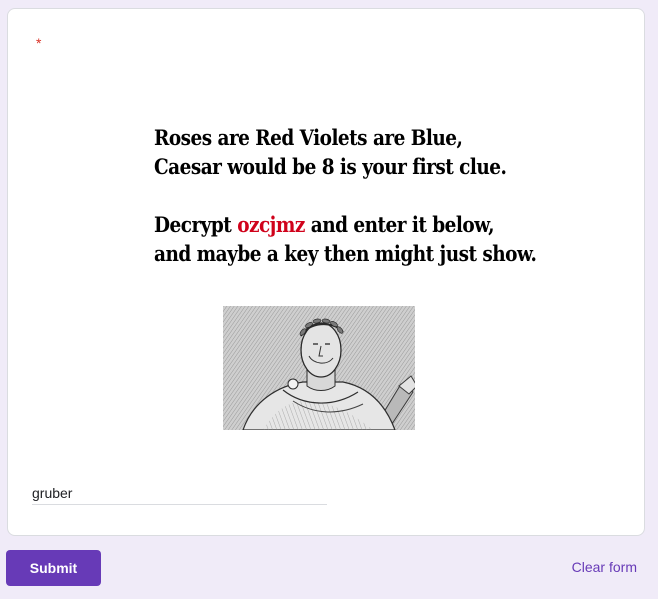 The image size is (658, 599). What do you see at coordinates (604, 567) in the screenshot?
I see `clear-form-button: Clear form` at bounding box center [604, 567].